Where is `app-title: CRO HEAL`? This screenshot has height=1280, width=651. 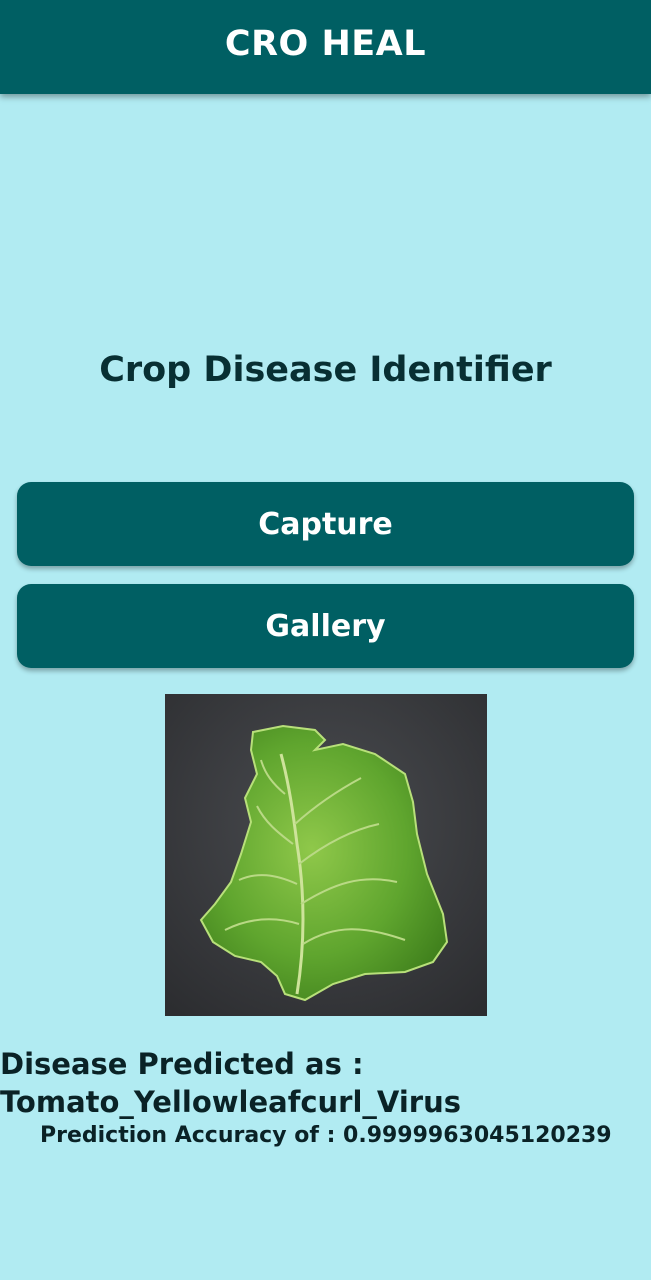
app-title: CRO HEAL is located at coordinates (325, 44).